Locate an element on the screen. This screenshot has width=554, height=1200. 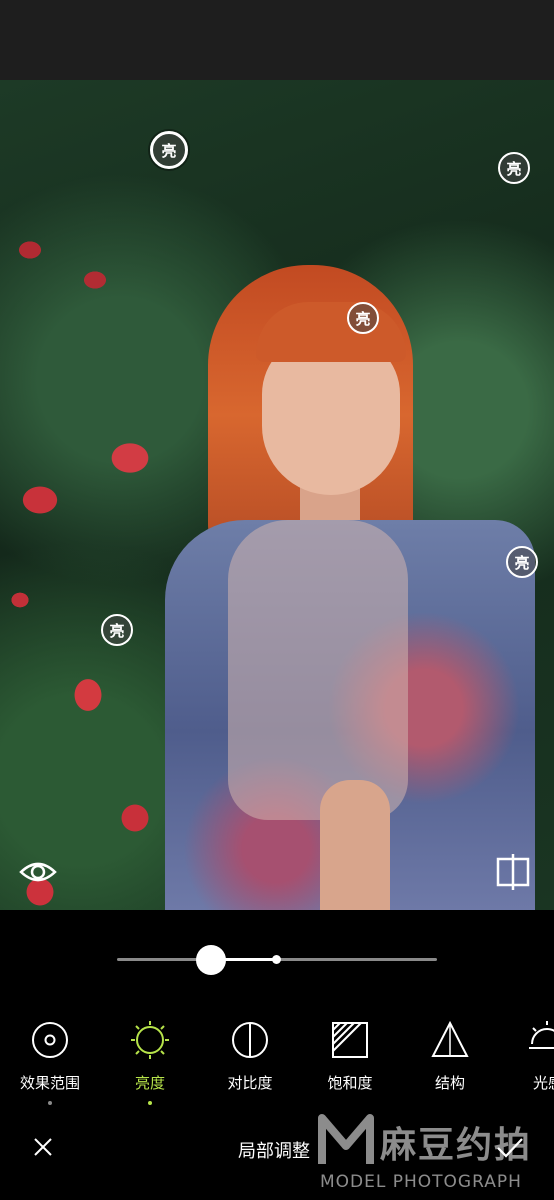
check-icon is located at coordinates (510, 1148).